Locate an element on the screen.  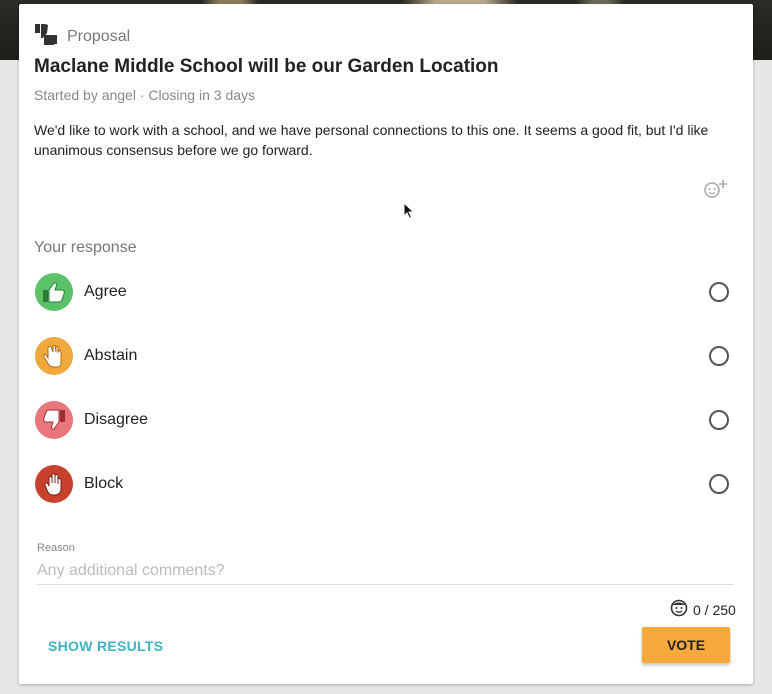
reason-input is located at coordinates (385, 571).